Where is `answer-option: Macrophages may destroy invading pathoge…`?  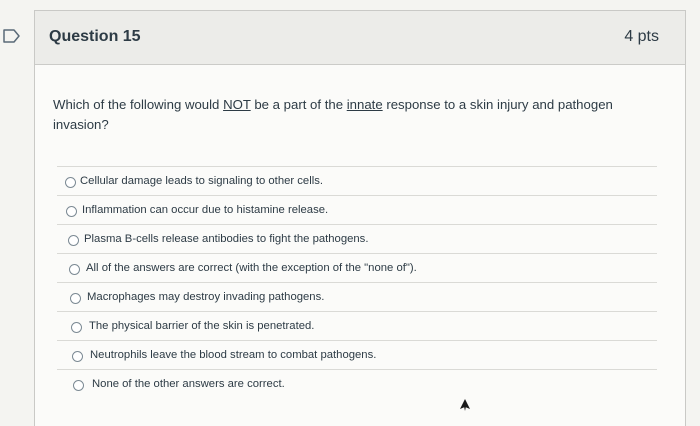 answer-option: Macrophages may destroy invading pathoge… is located at coordinates (357, 296).